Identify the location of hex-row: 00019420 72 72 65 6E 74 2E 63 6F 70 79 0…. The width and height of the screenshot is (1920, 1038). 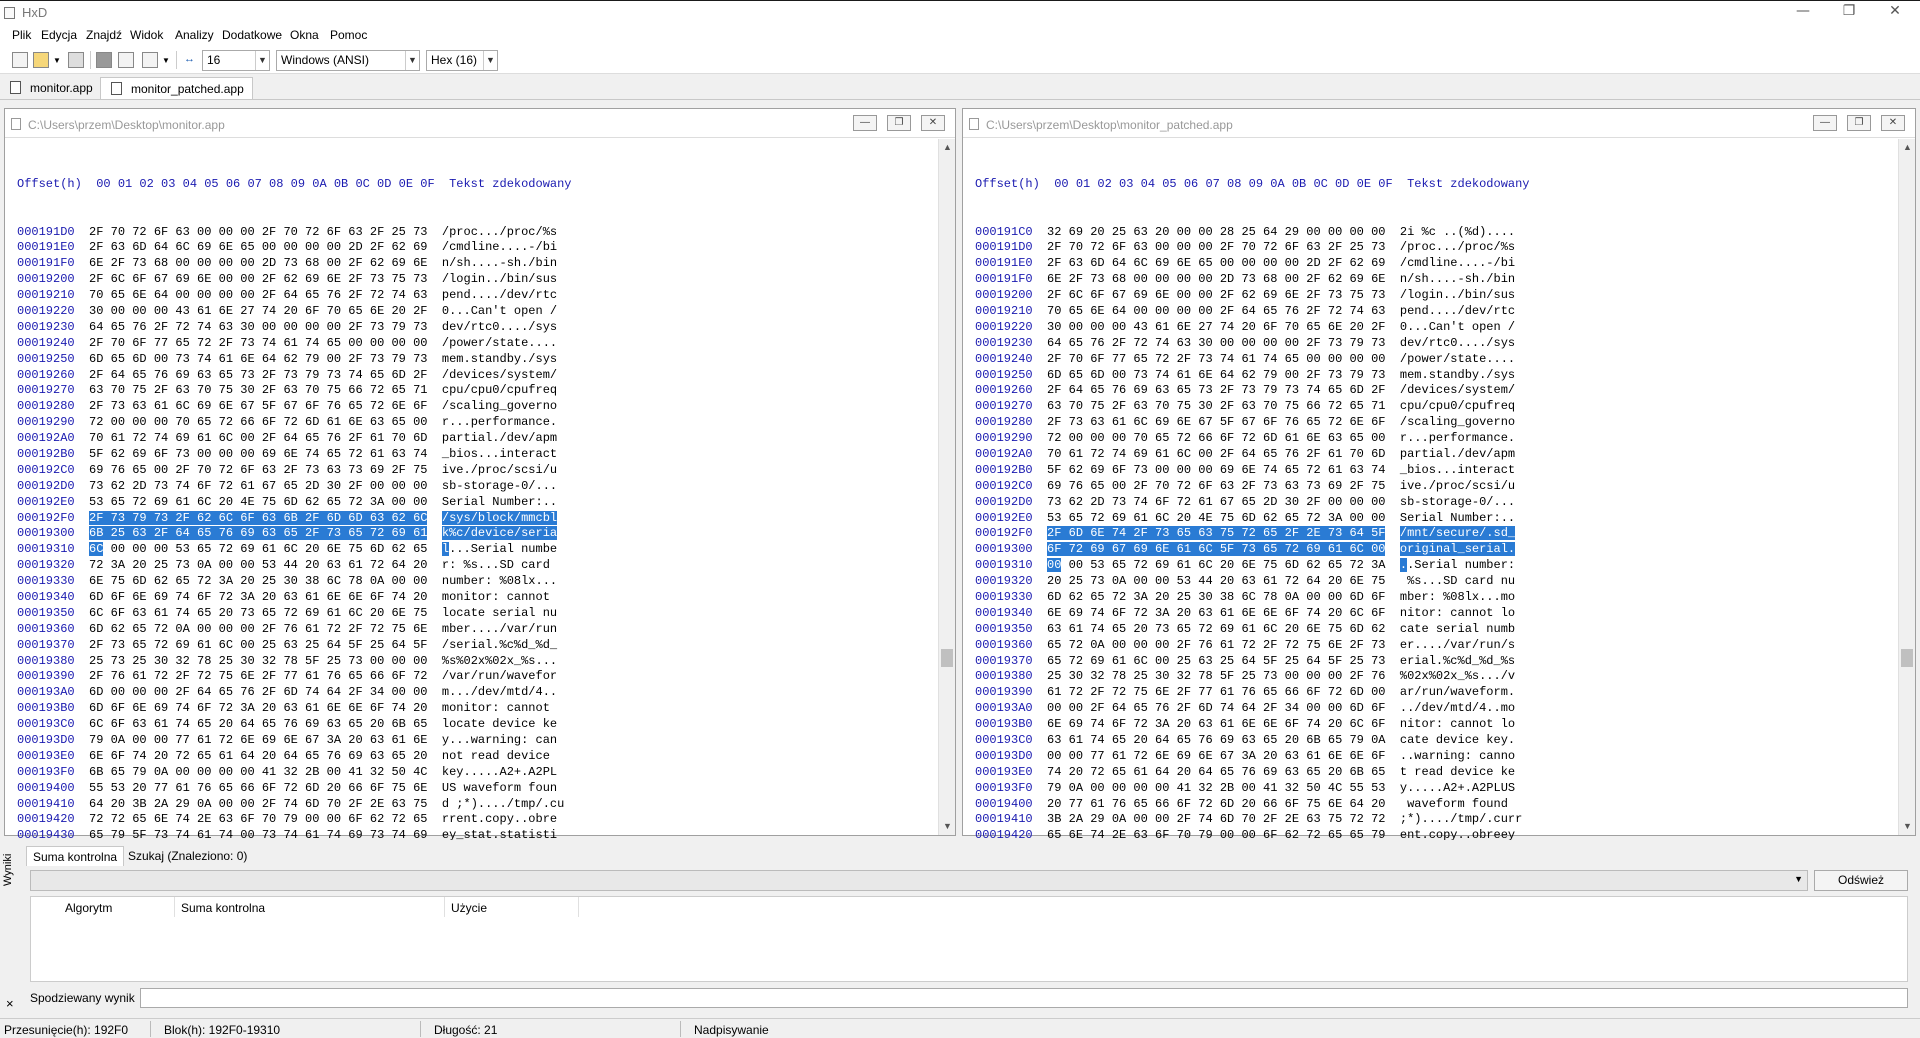
(294, 820).